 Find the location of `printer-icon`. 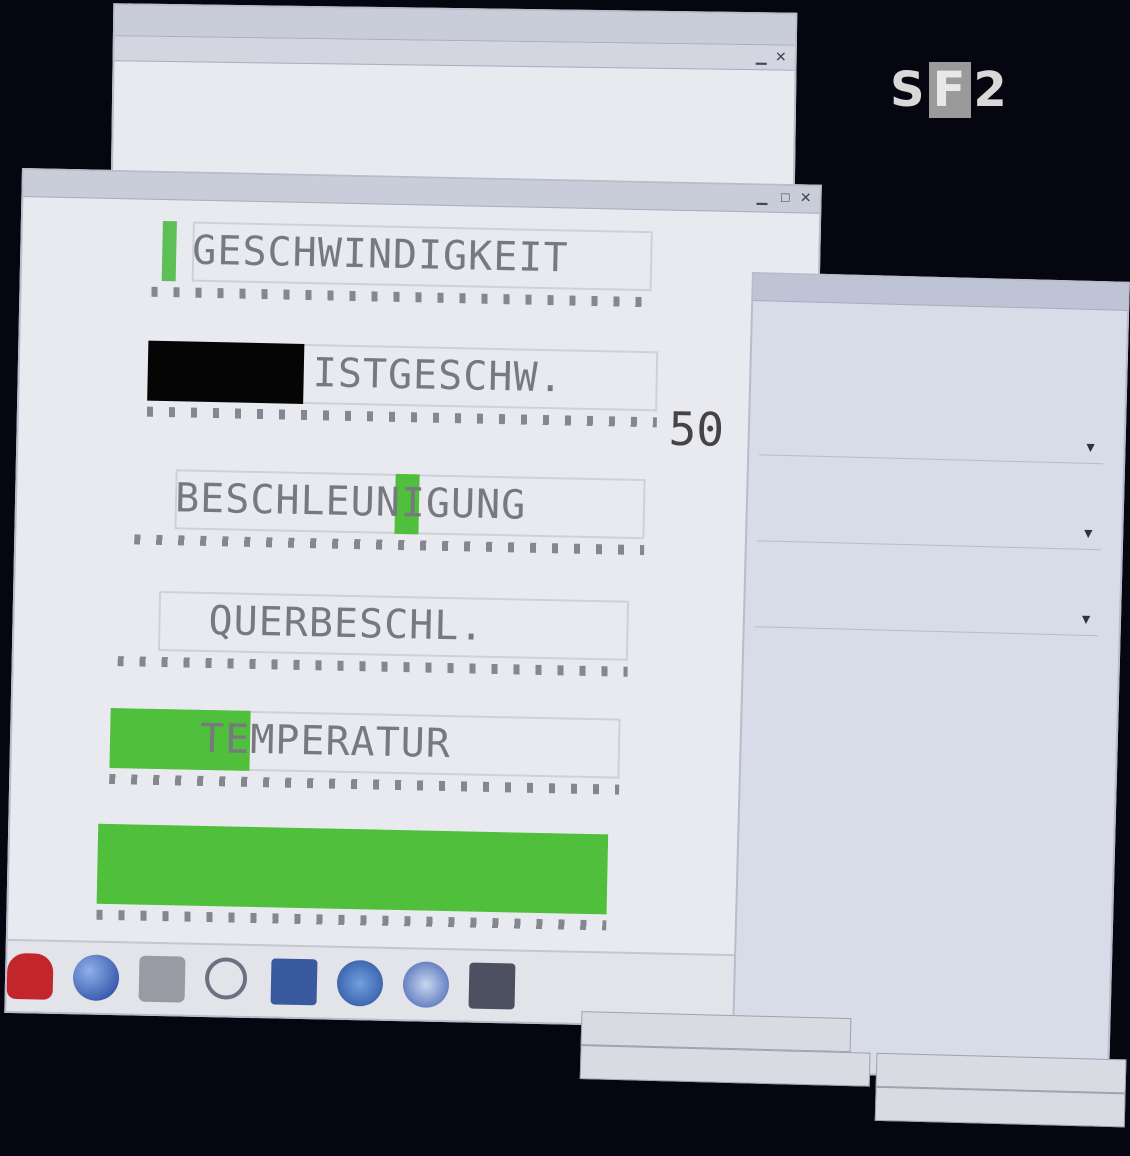

printer-icon is located at coordinates (162, 979).